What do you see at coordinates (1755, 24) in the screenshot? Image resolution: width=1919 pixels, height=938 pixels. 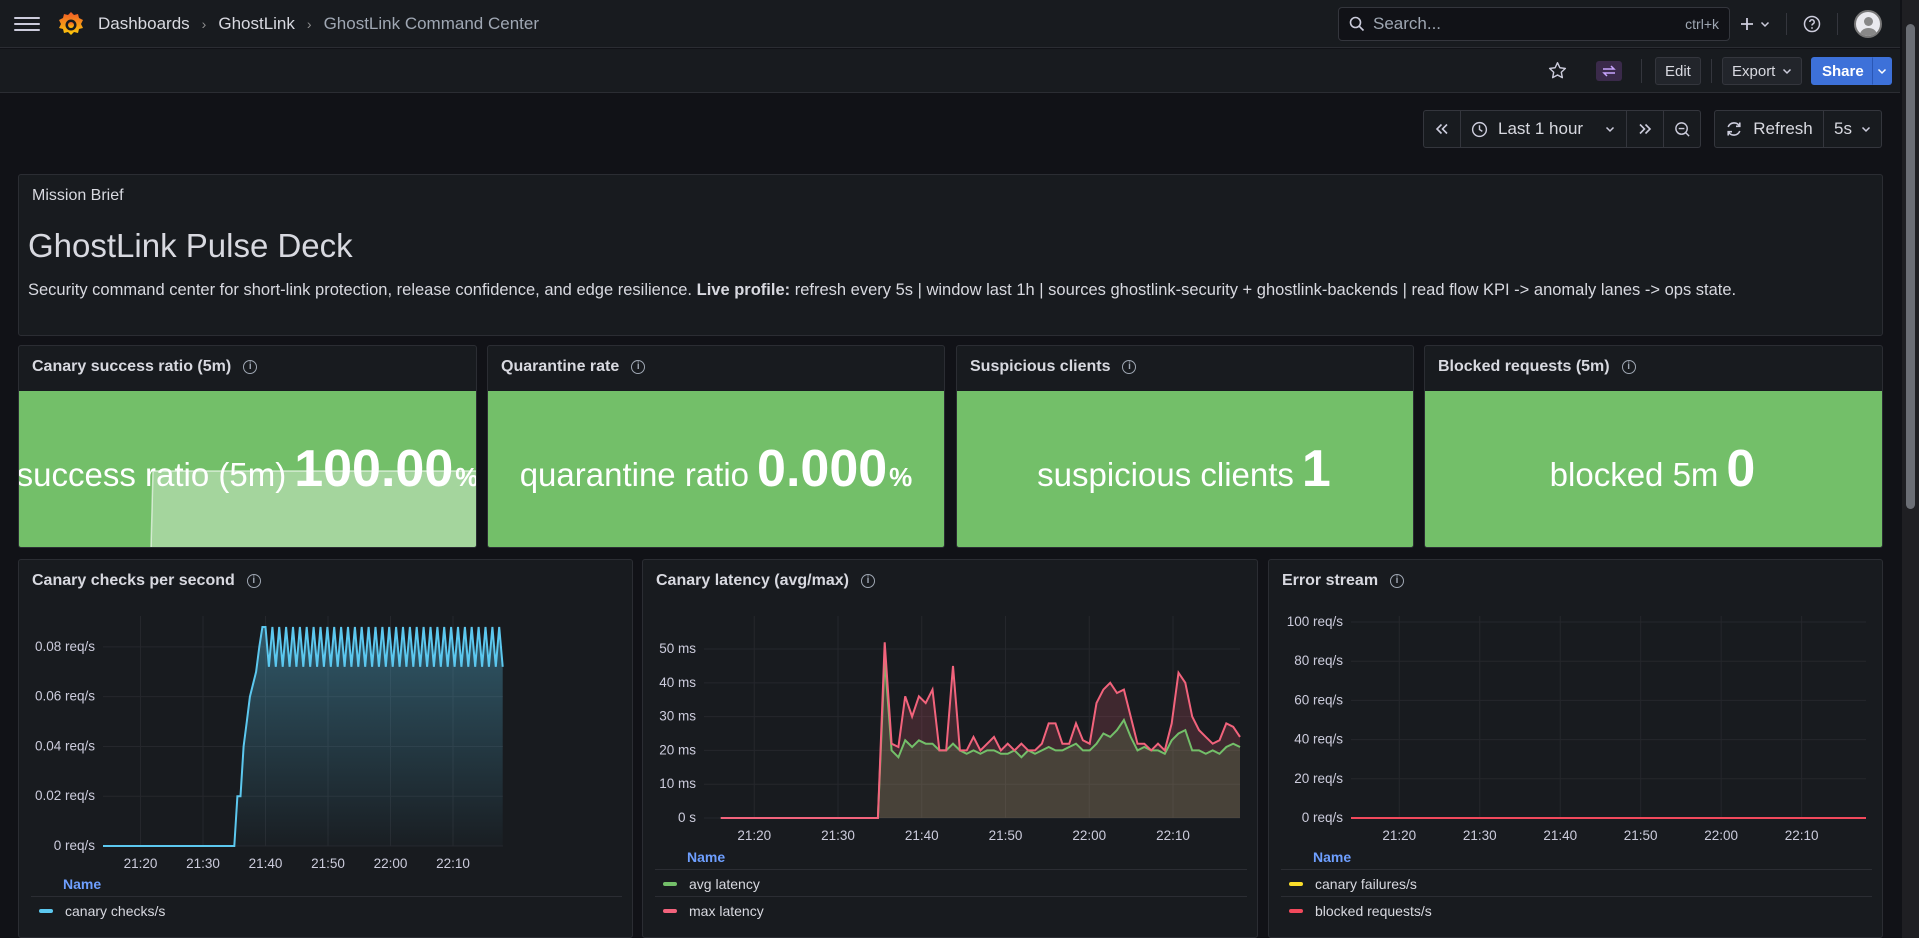 I see `add-menu-button` at bounding box center [1755, 24].